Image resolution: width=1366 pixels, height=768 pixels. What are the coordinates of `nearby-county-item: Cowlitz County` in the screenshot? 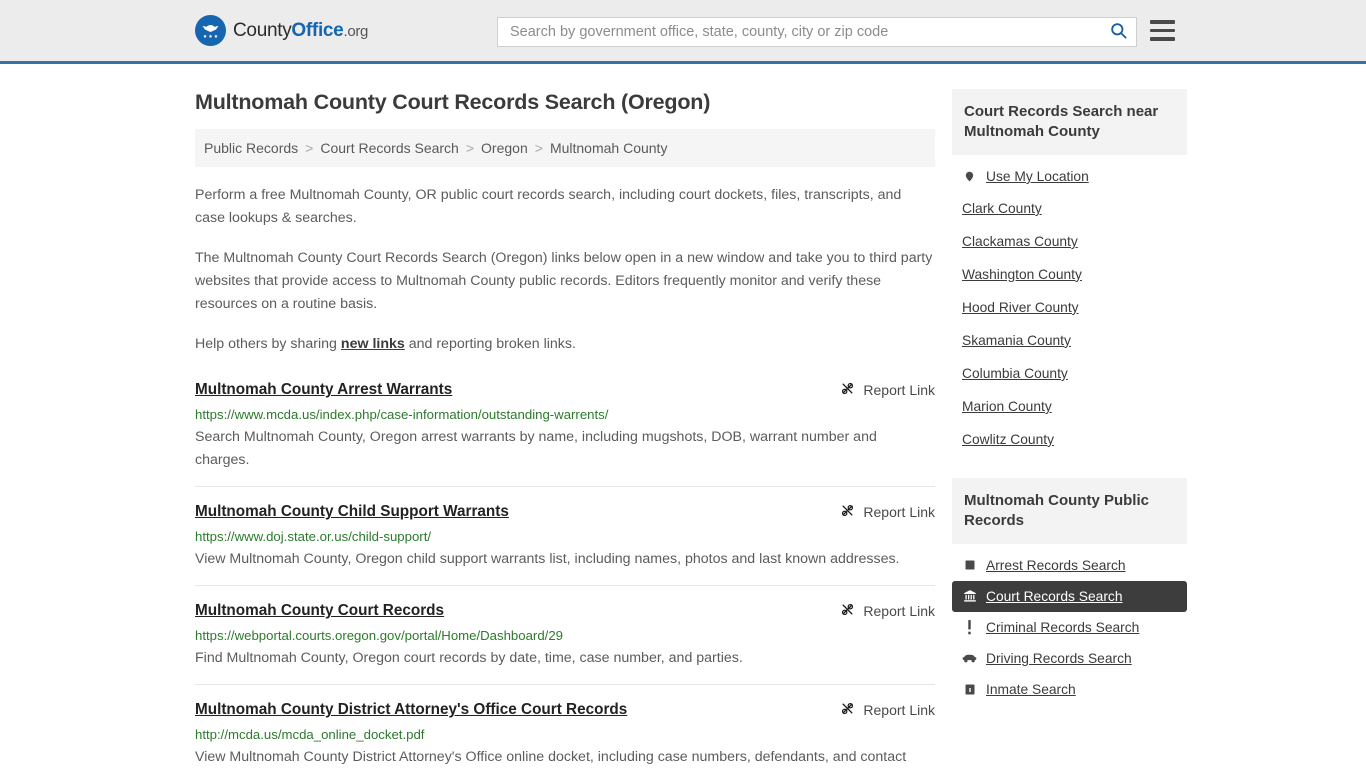 It's located at (1069, 439).